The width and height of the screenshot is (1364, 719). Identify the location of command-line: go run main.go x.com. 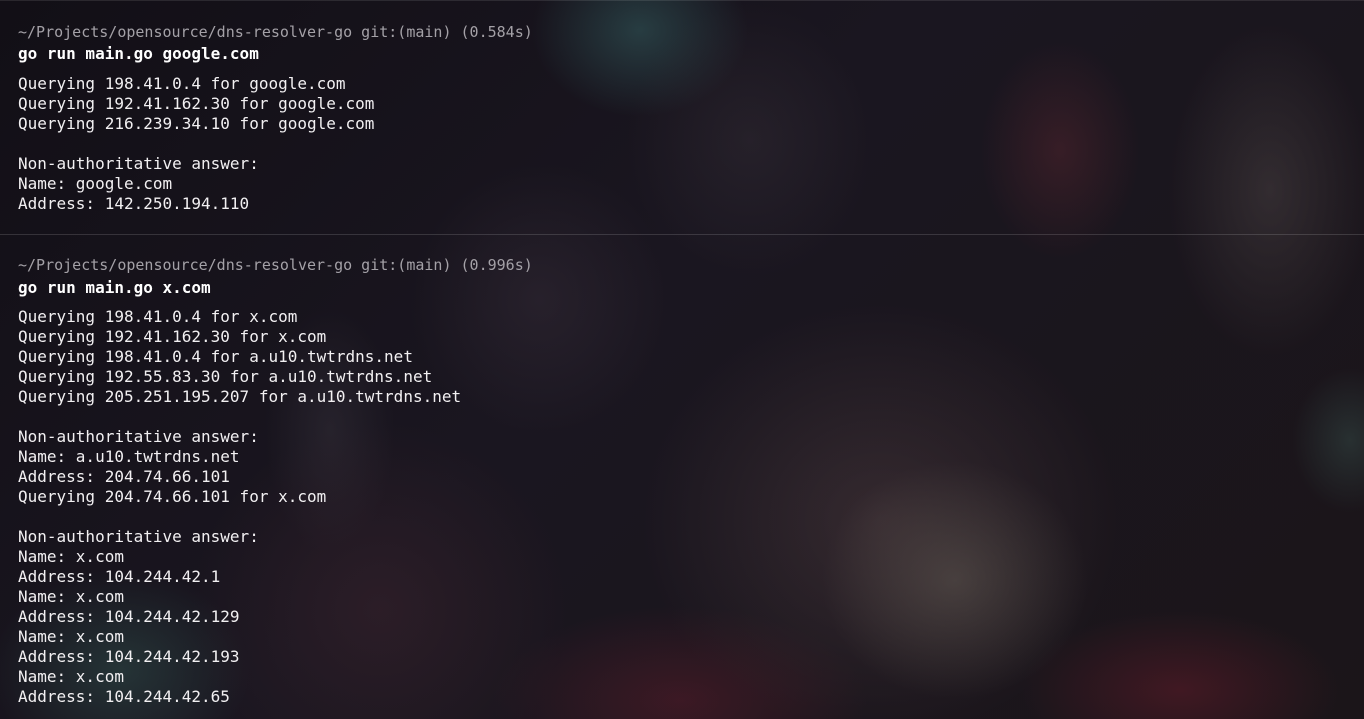
(114, 287).